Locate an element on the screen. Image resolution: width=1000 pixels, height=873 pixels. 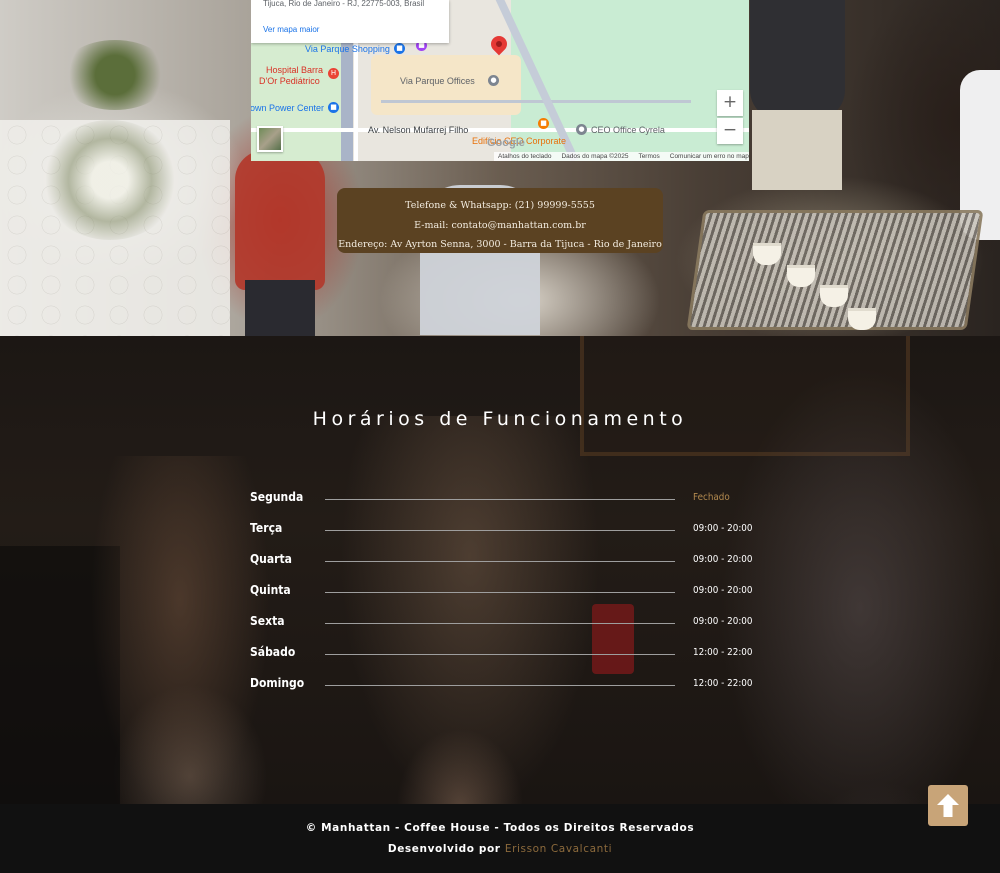
hours-row-wednesday: Quarta 09:00 - 20:00 is located at coordinates (501, 562).